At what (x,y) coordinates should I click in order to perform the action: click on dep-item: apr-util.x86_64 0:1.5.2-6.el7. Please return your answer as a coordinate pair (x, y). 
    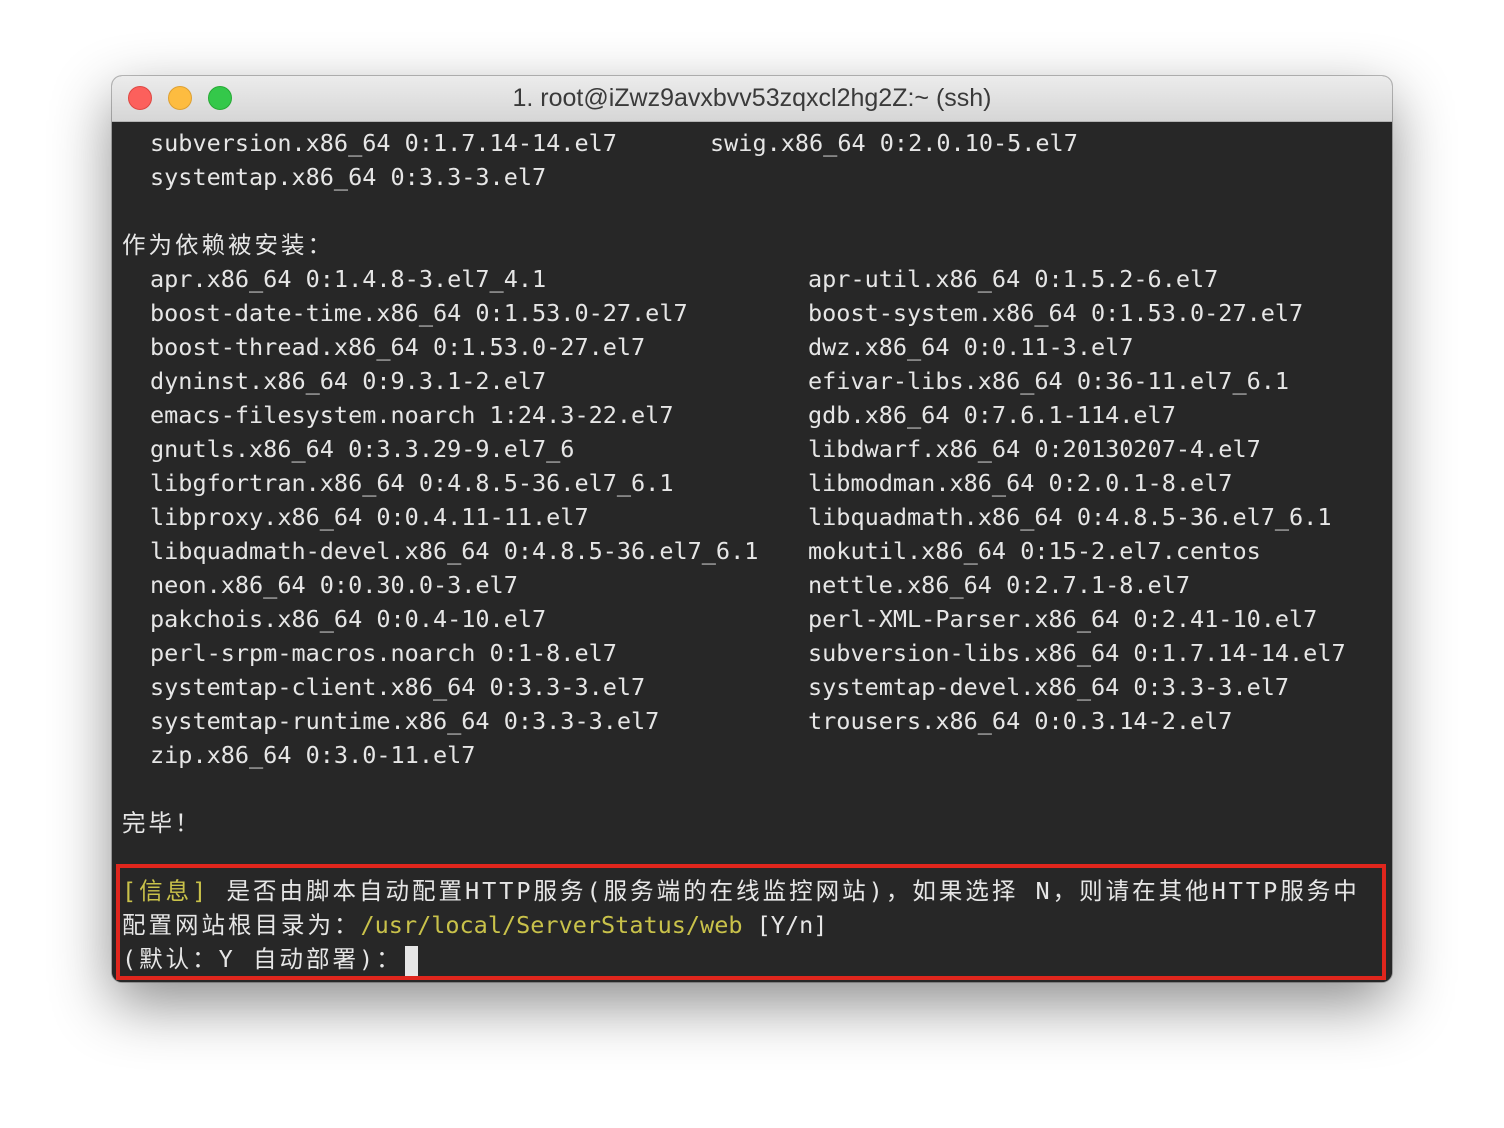
    Looking at the image, I should click on (1013, 279).